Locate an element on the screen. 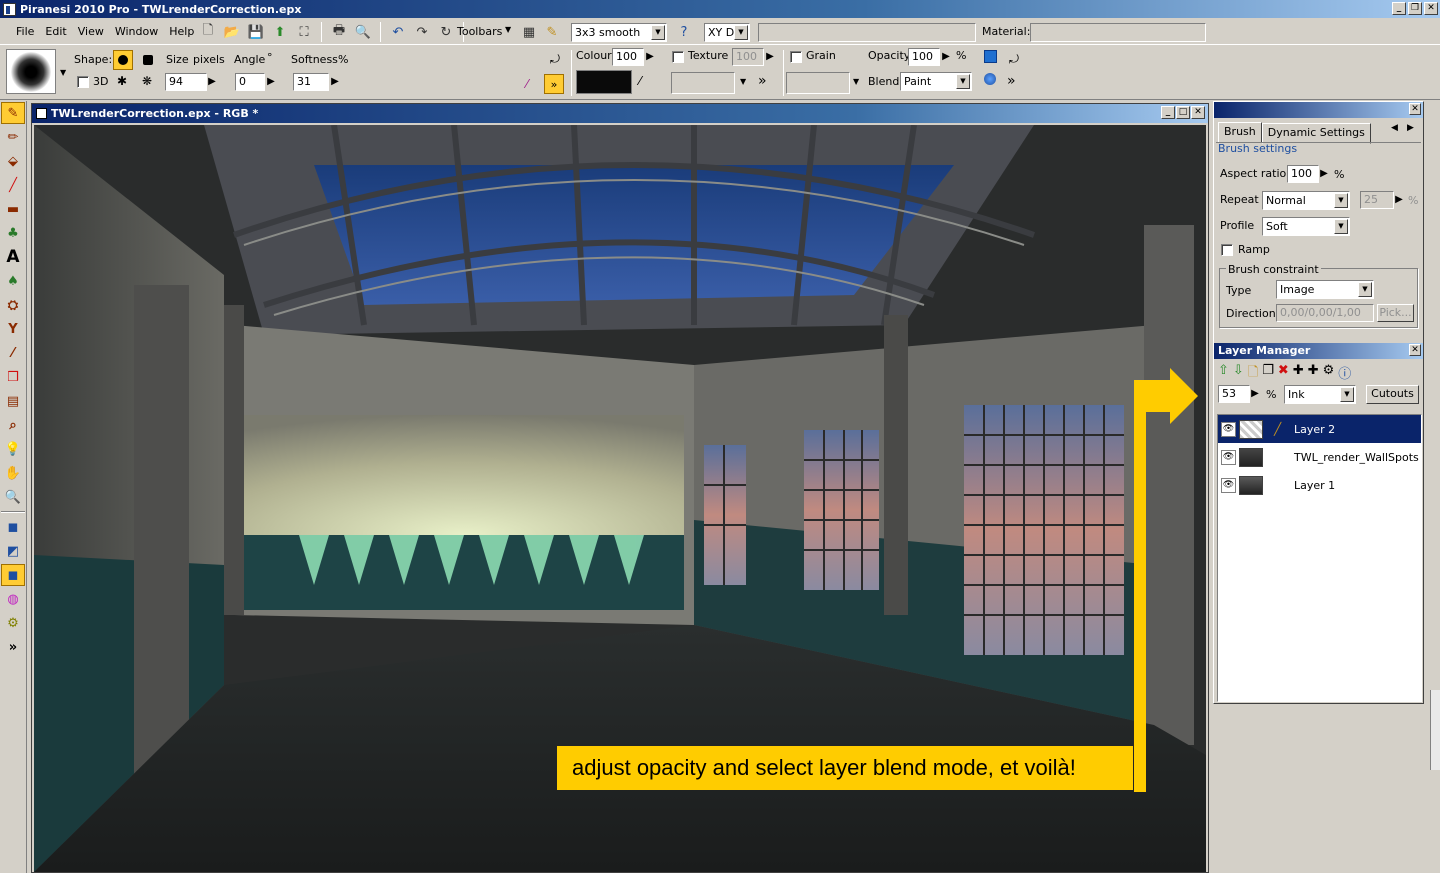  open-folder-icon: 📂 is located at coordinates (232, 32).